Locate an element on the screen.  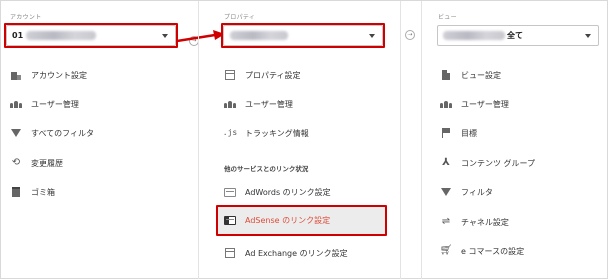
view-item-filters: フィルタ is located at coordinates (466, 192).